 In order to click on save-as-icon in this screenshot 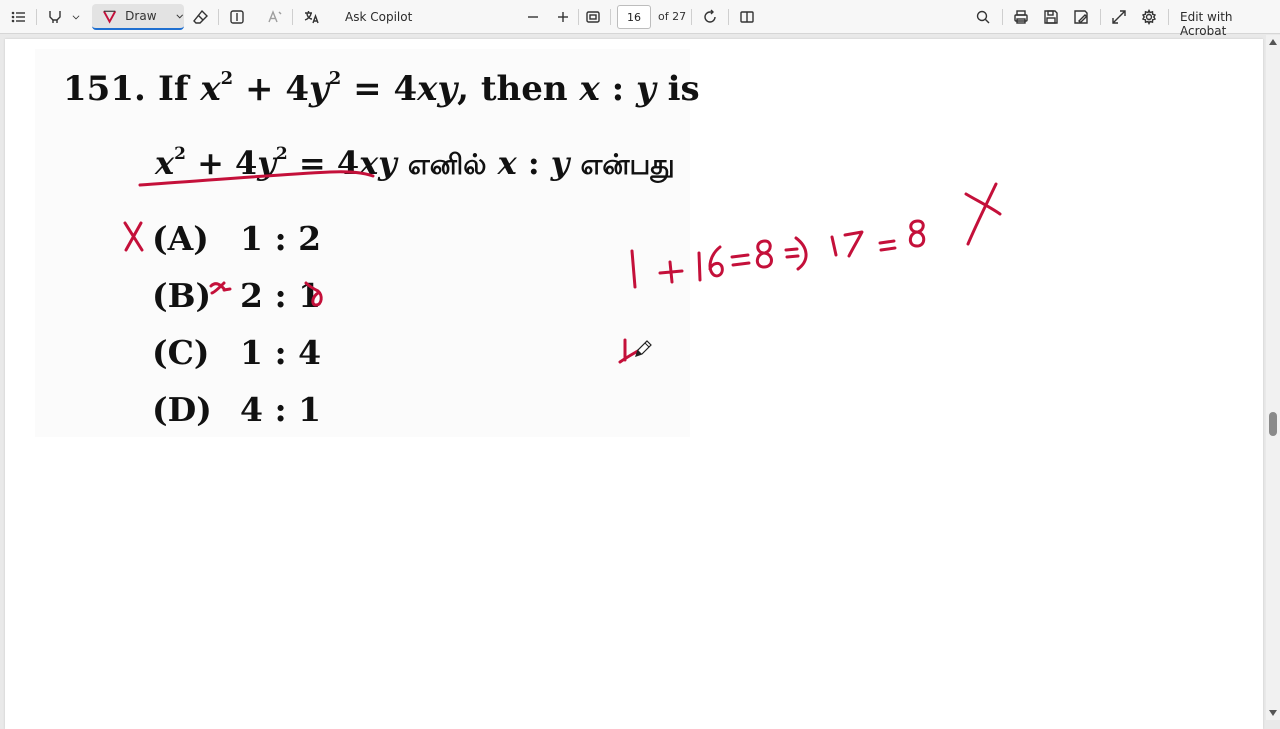, I will do `click(1081, 17)`.